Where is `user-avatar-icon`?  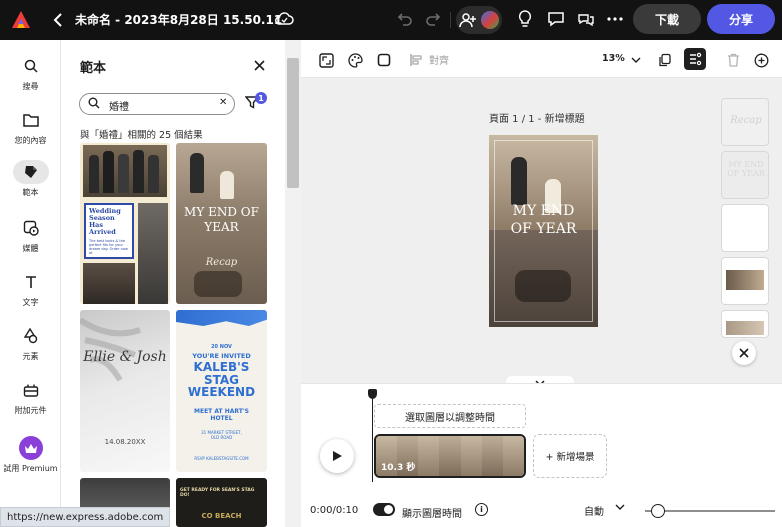 user-avatar-icon is located at coordinates (490, 20).